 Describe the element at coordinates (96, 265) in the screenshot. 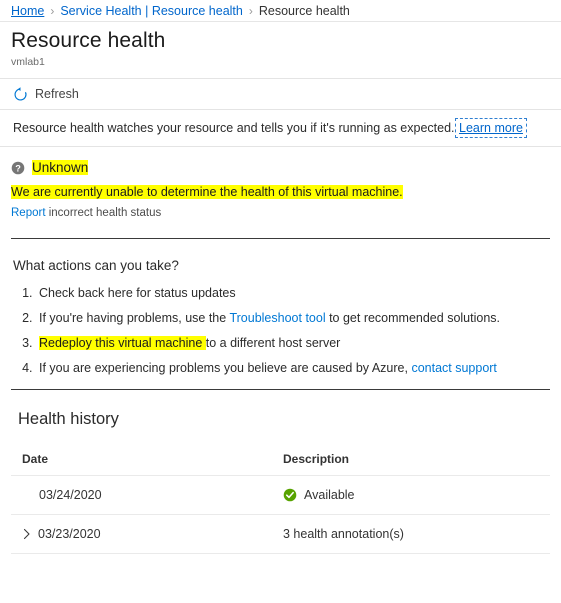

I see `actions-heading: What actions can you take?` at that location.